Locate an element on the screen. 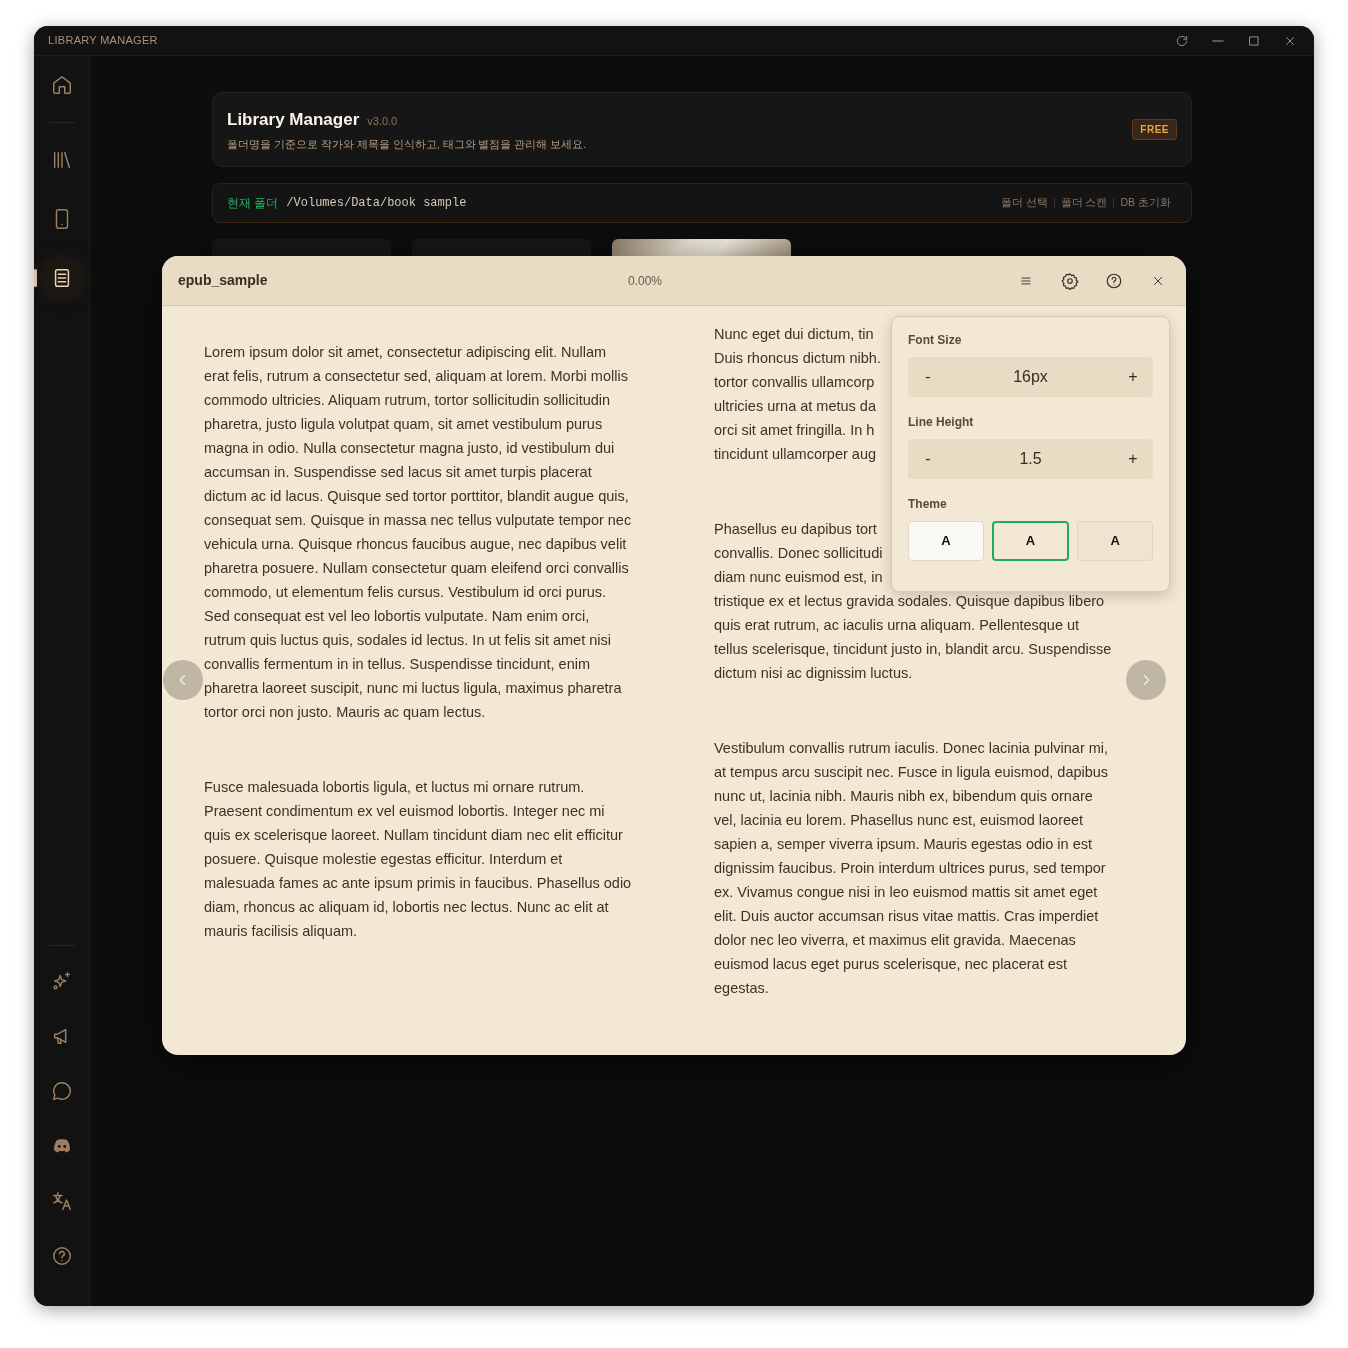  folder-action-link: 폴더 스캔 is located at coordinates (1084, 203).